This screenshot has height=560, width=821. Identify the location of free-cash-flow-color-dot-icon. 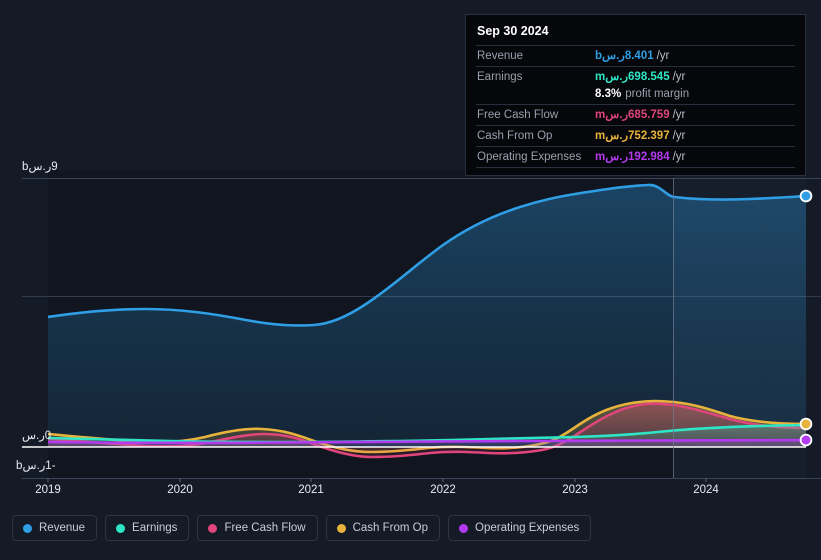
(213, 528).